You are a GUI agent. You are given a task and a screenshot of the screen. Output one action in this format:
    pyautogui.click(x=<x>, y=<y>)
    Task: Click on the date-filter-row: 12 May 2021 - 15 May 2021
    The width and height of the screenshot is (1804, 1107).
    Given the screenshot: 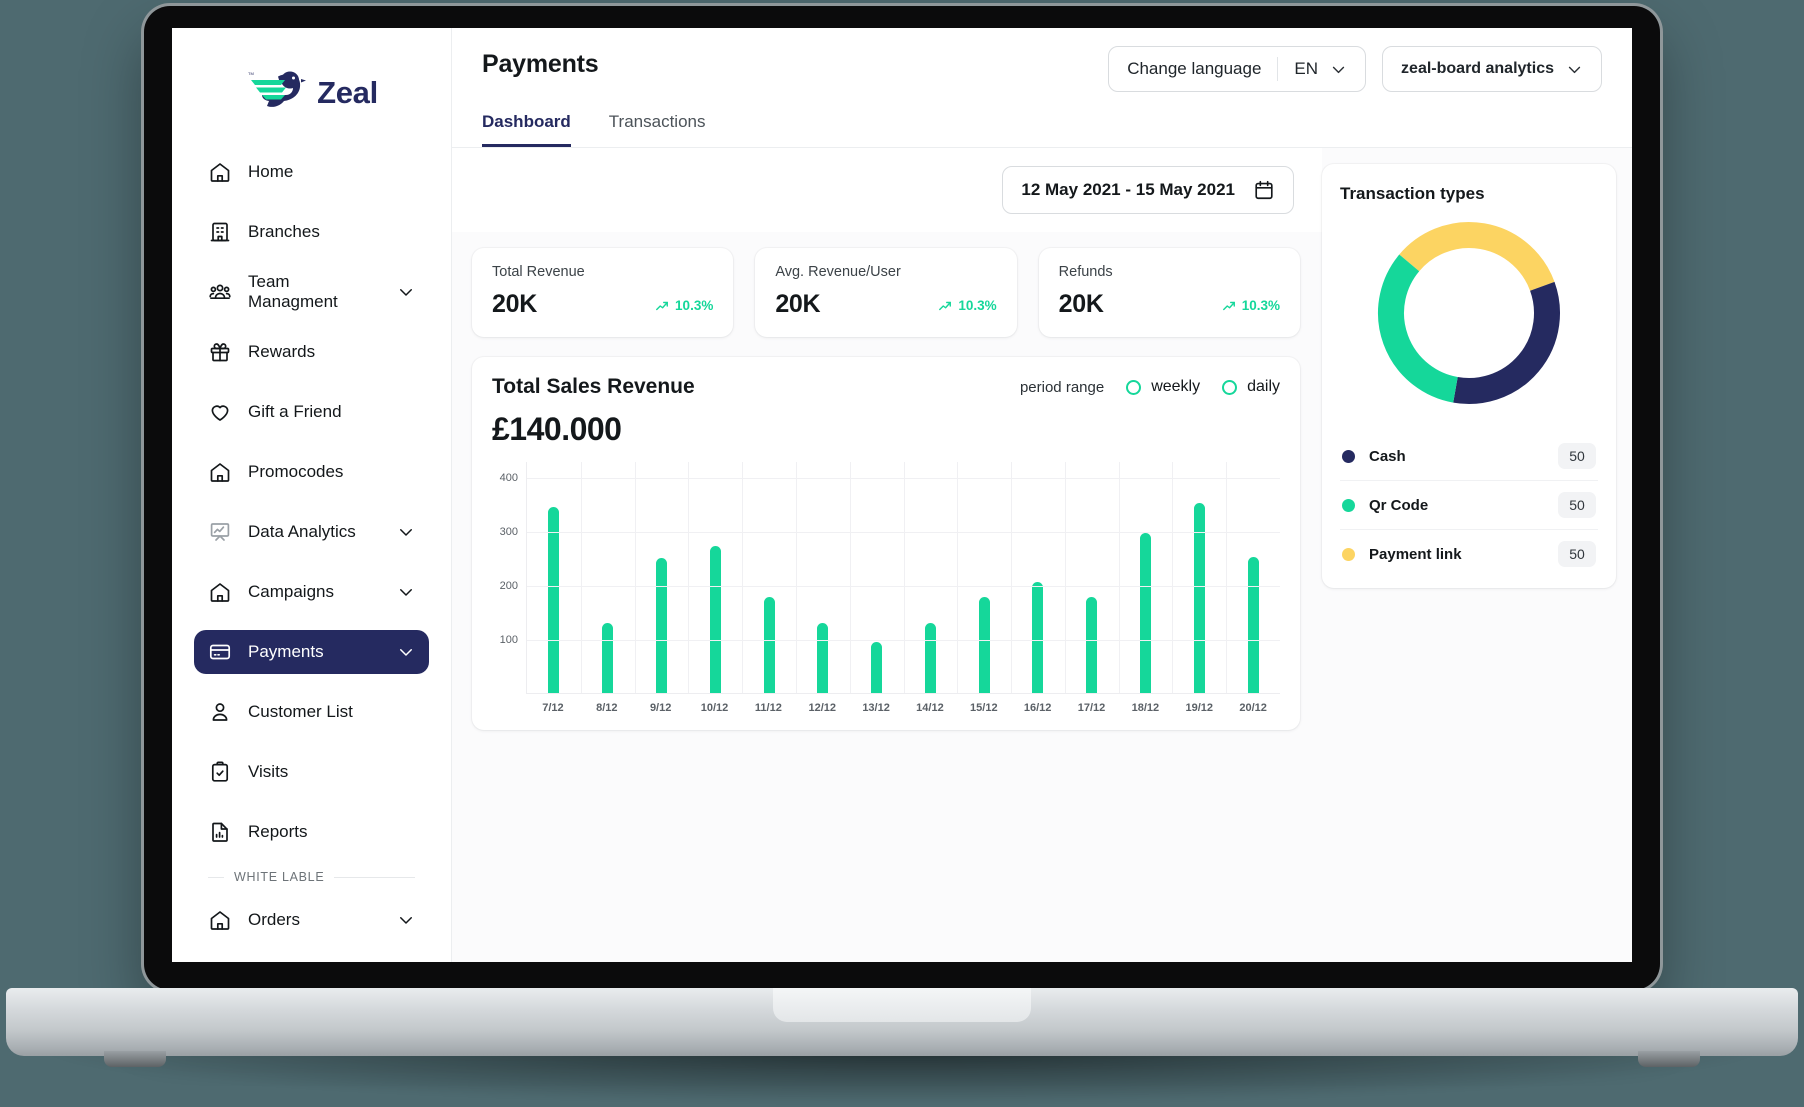 What is the action you would take?
    pyautogui.click(x=887, y=190)
    